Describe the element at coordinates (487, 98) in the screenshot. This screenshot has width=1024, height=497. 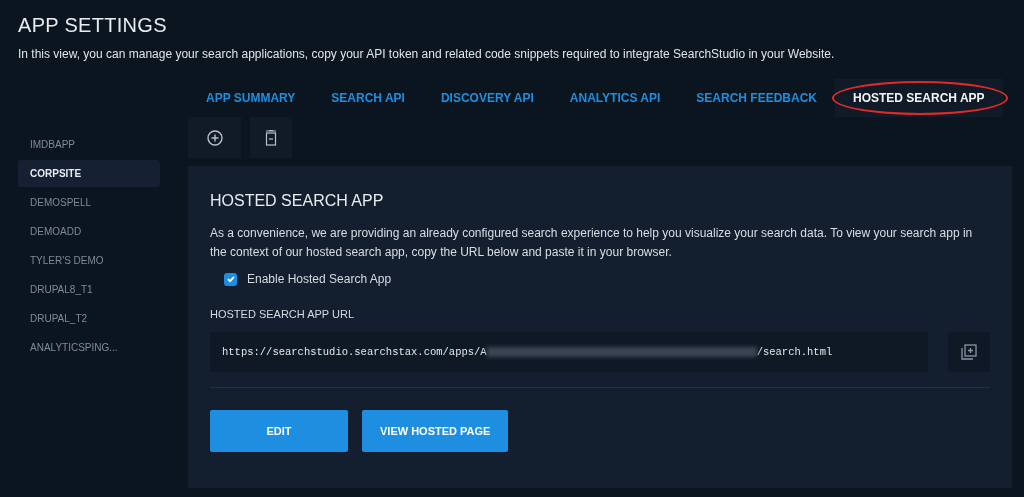
I see `tab: DISCOVERY API` at that location.